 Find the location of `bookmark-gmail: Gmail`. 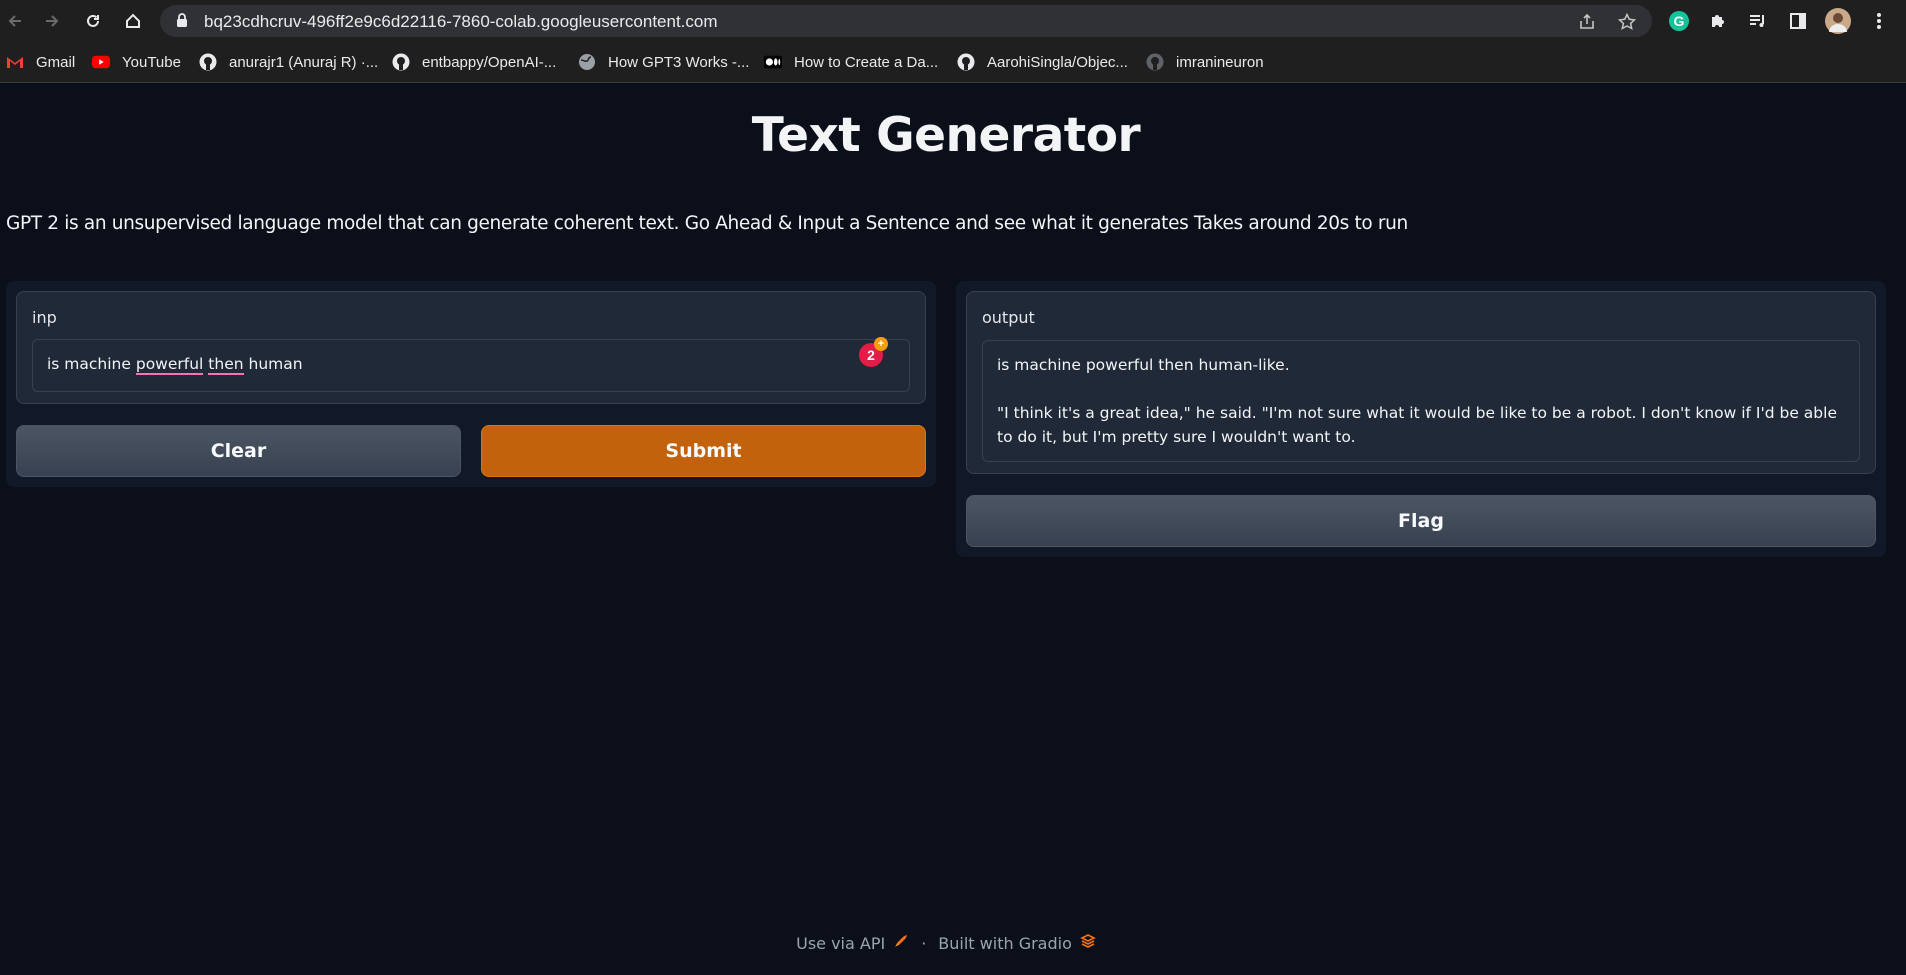

bookmark-gmail: Gmail is located at coordinates (40, 62).